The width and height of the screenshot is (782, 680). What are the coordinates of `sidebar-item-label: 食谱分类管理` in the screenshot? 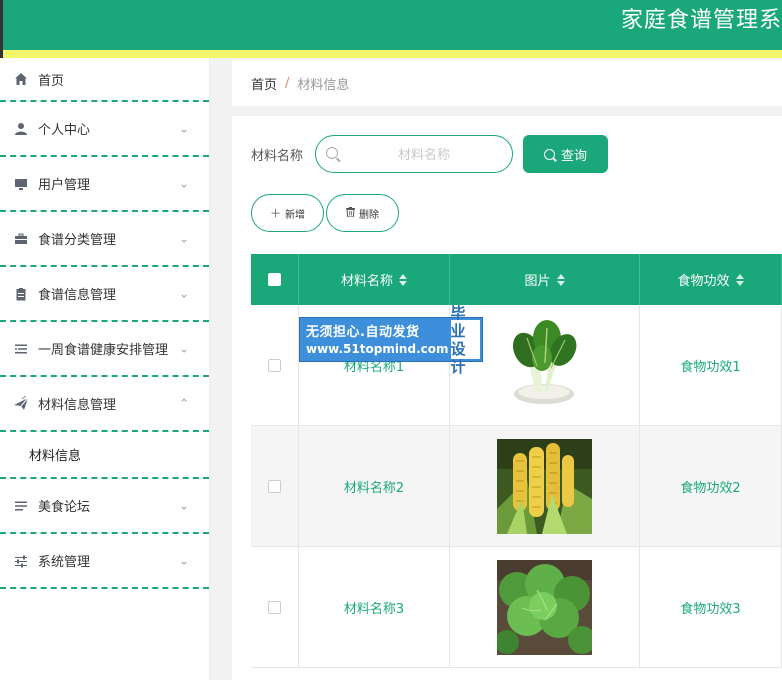 It's located at (77, 240).